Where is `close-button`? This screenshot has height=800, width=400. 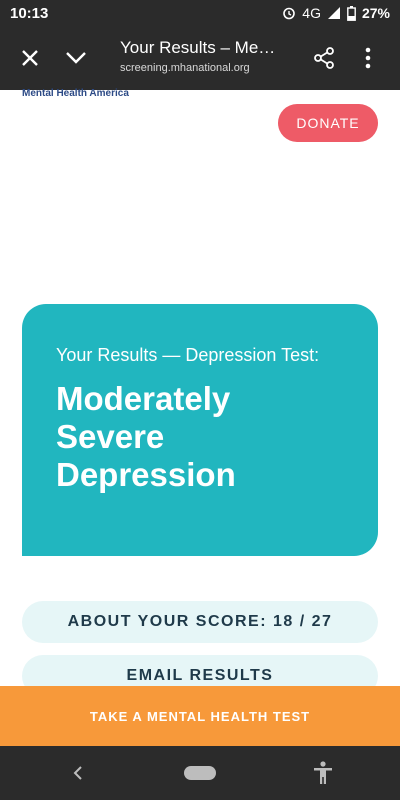
close-button is located at coordinates (30, 58).